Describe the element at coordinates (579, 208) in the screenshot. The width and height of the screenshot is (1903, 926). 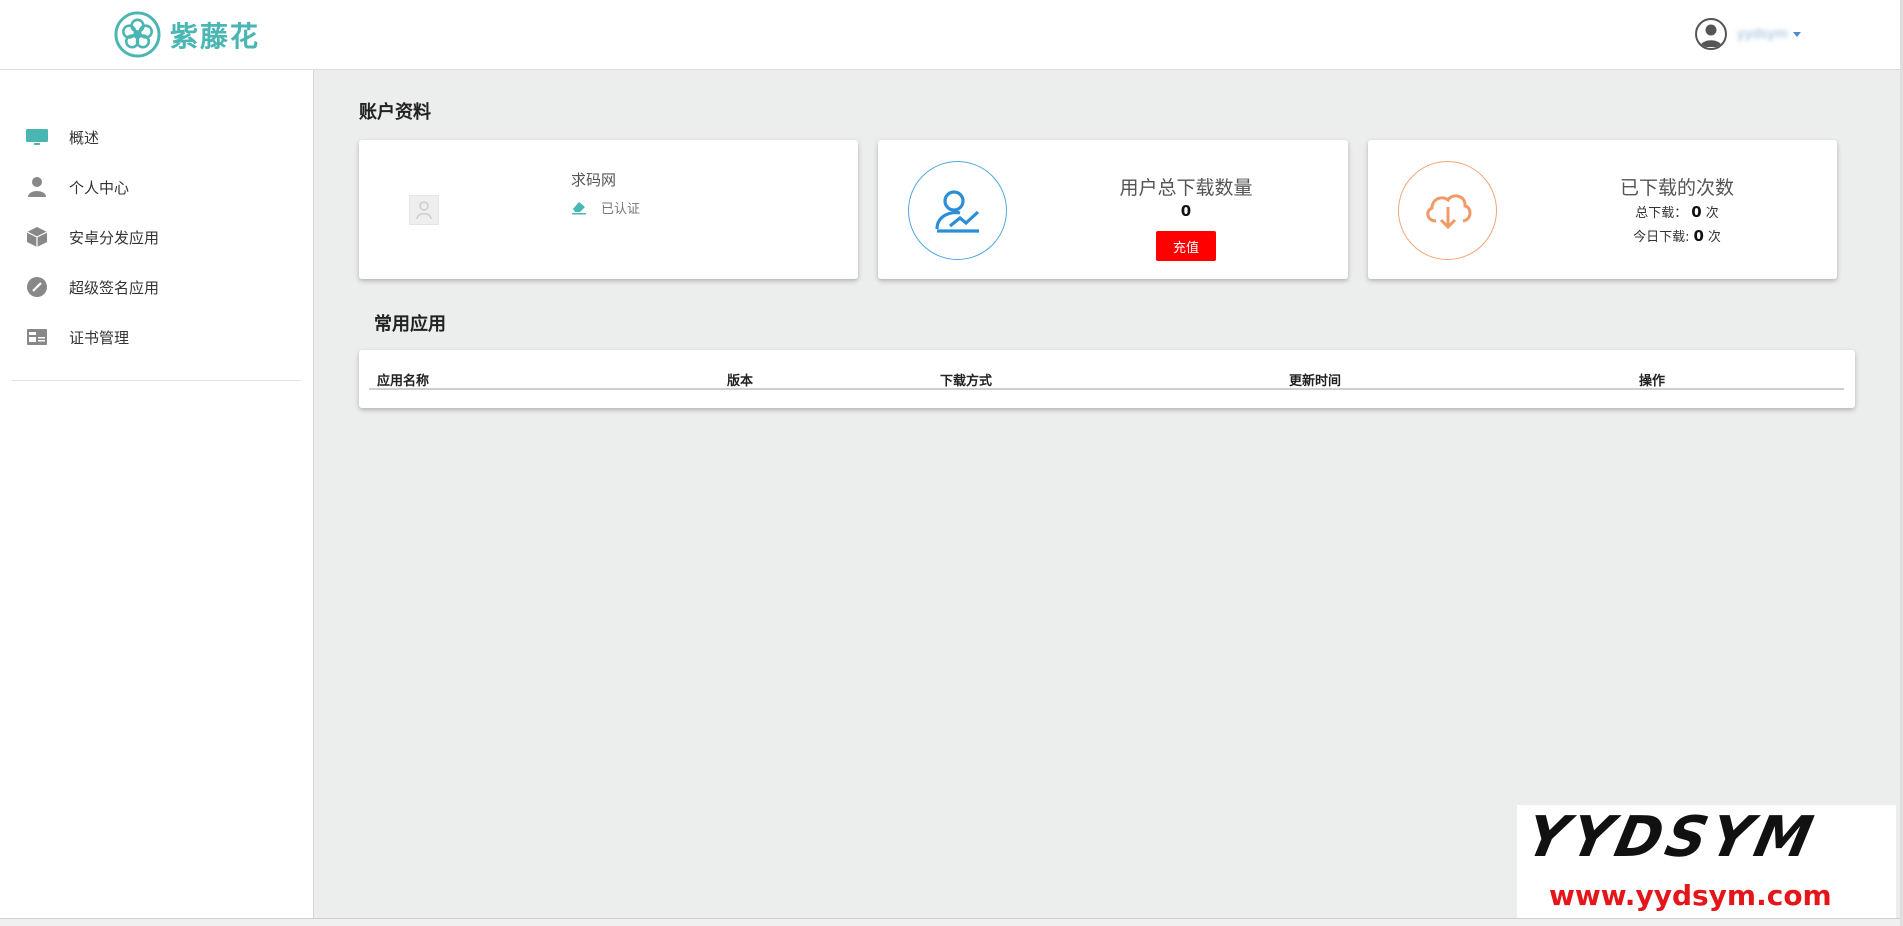
I see `eraser-icon` at that location.